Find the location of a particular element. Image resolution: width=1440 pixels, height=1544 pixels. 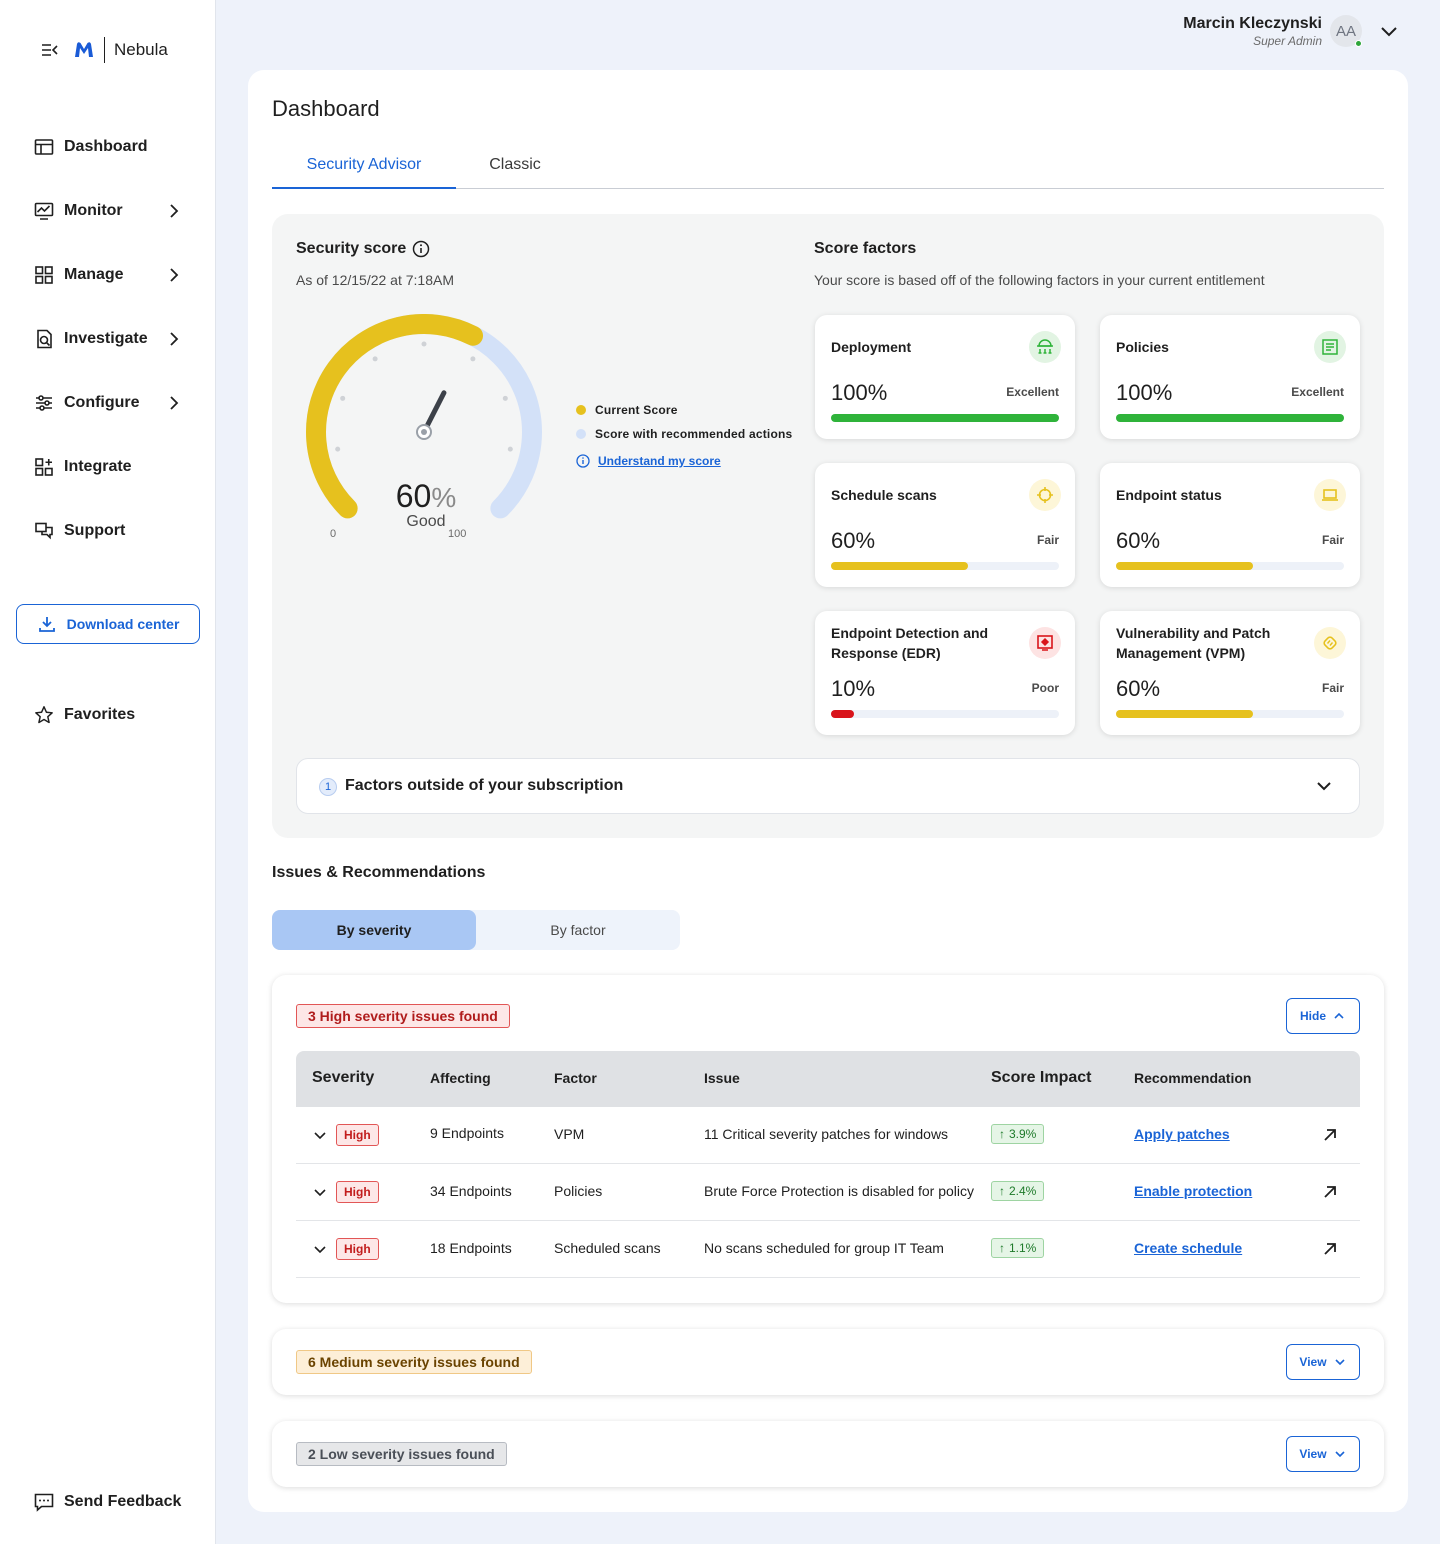

understand-score-label: Understand my score is located at coordinates (659, 461).